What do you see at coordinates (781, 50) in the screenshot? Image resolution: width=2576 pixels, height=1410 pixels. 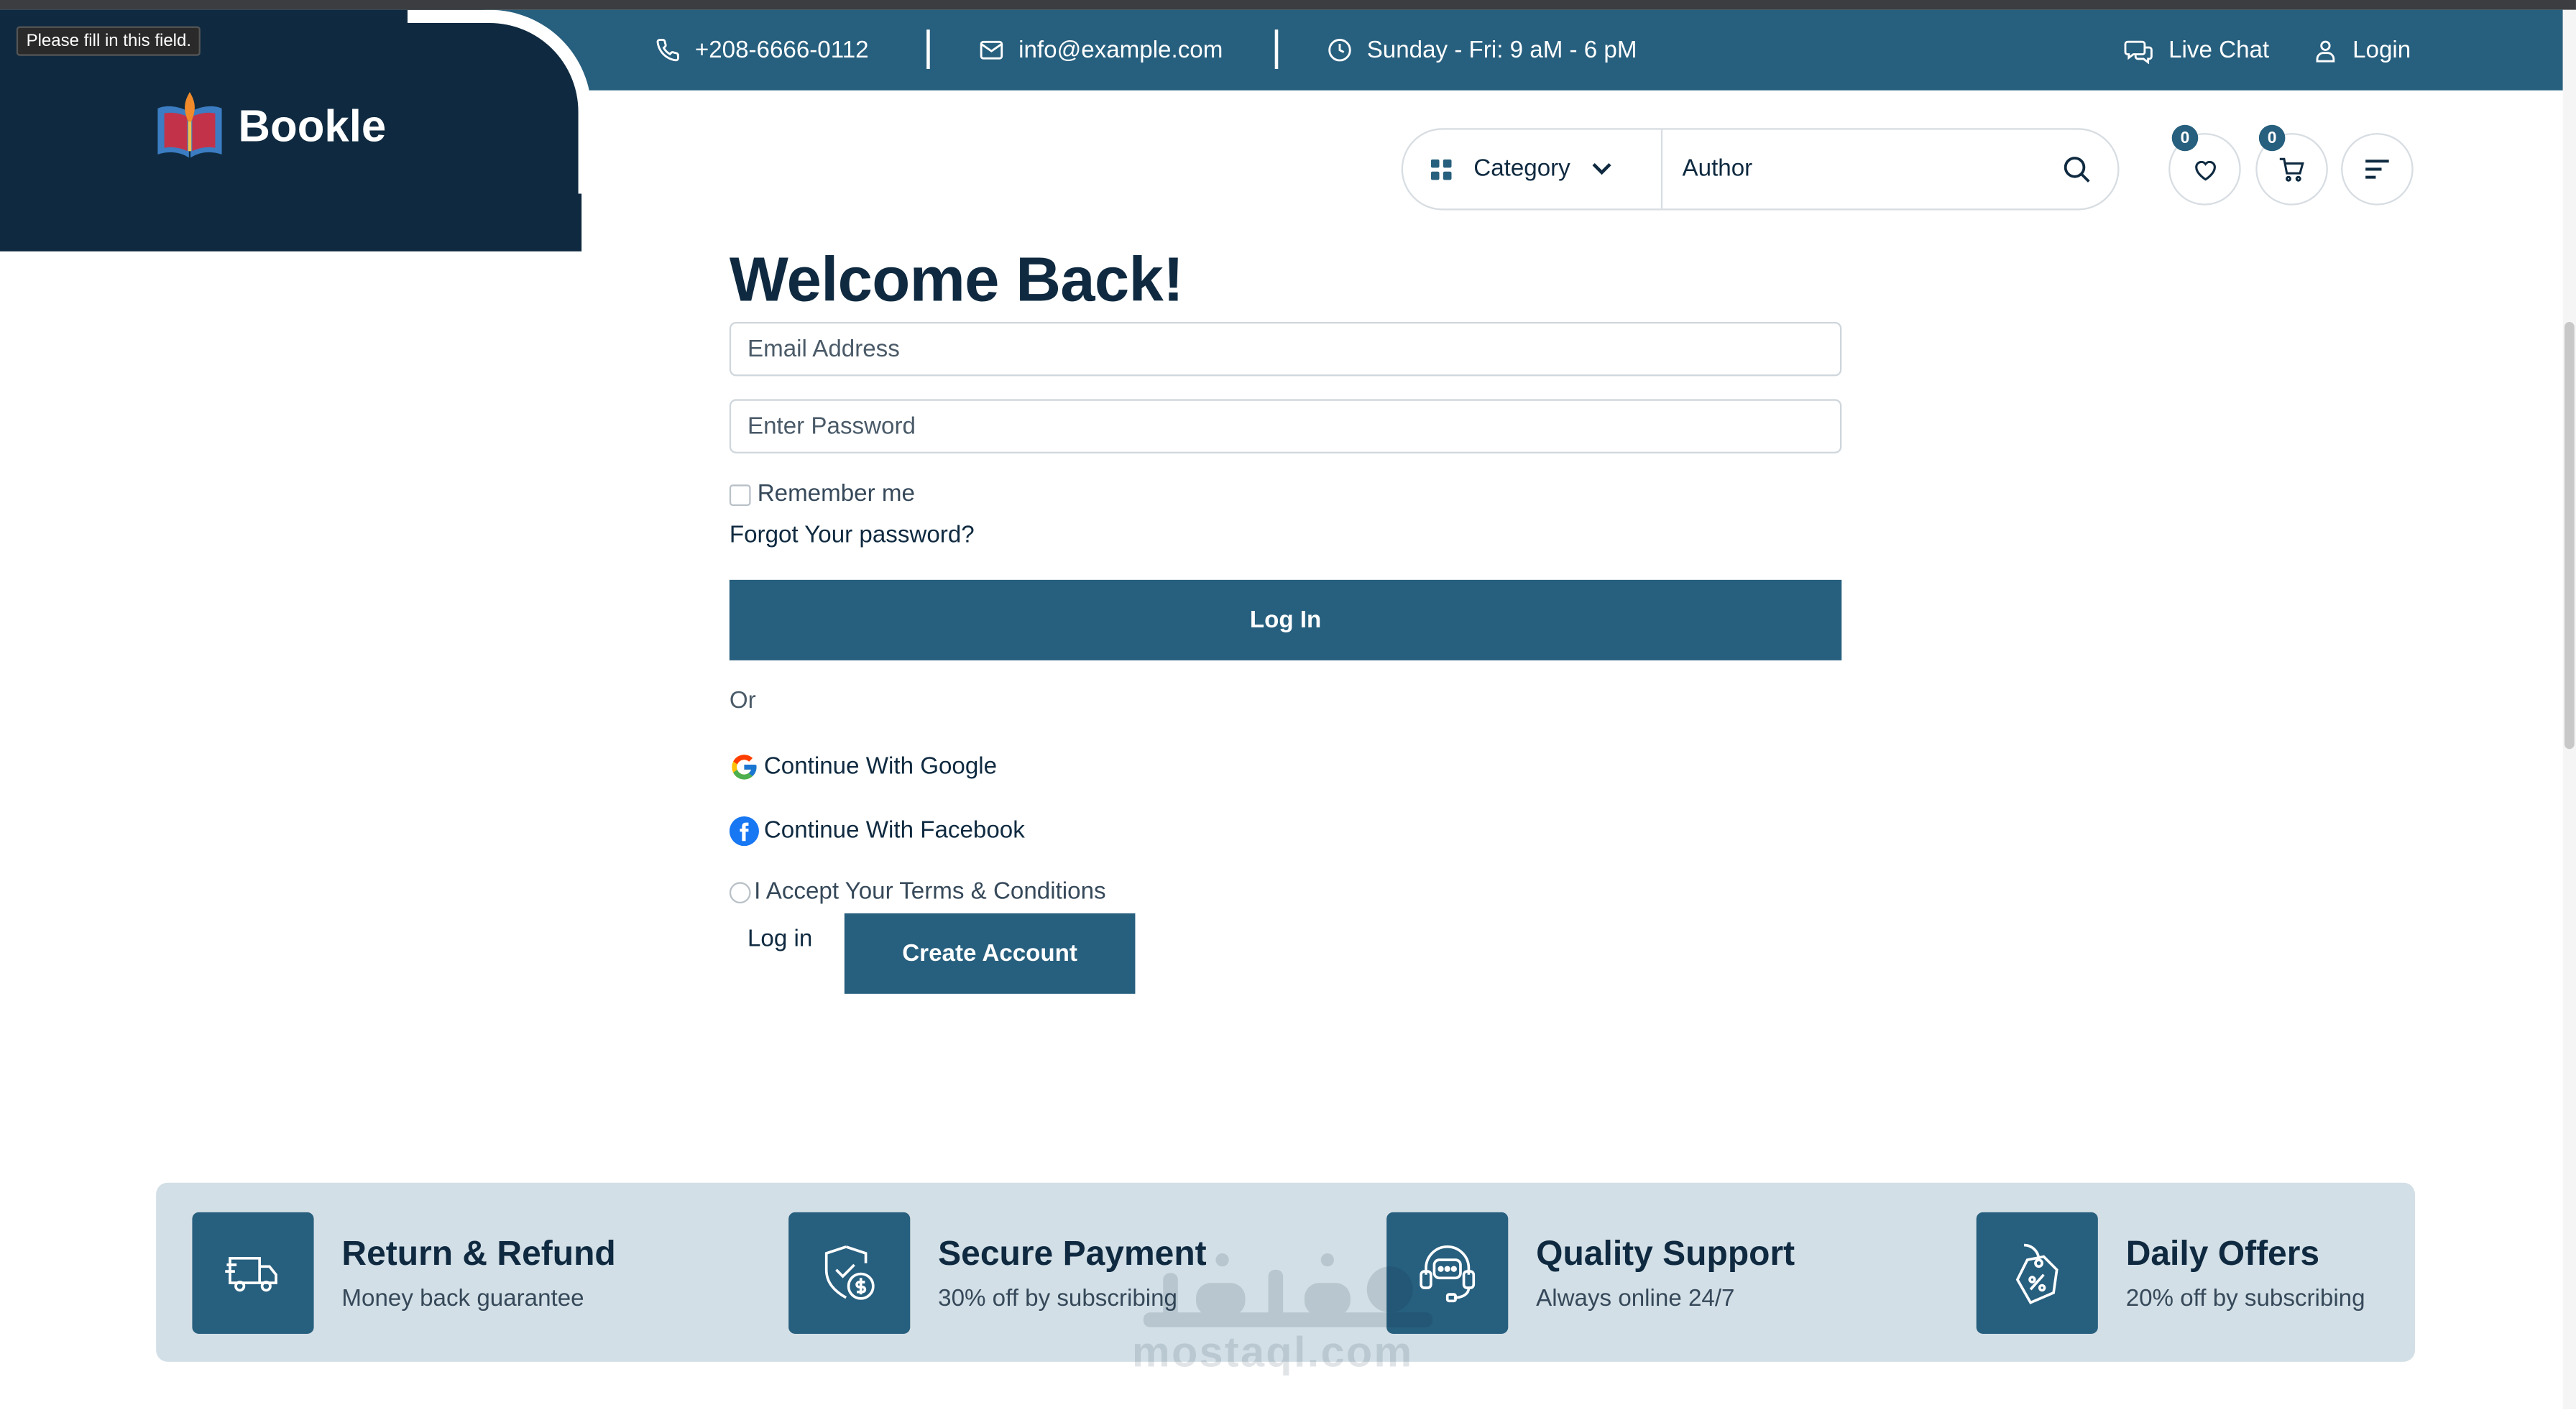 I see `phone-number: +208-6666-0112` at bounding box center [781, 50].